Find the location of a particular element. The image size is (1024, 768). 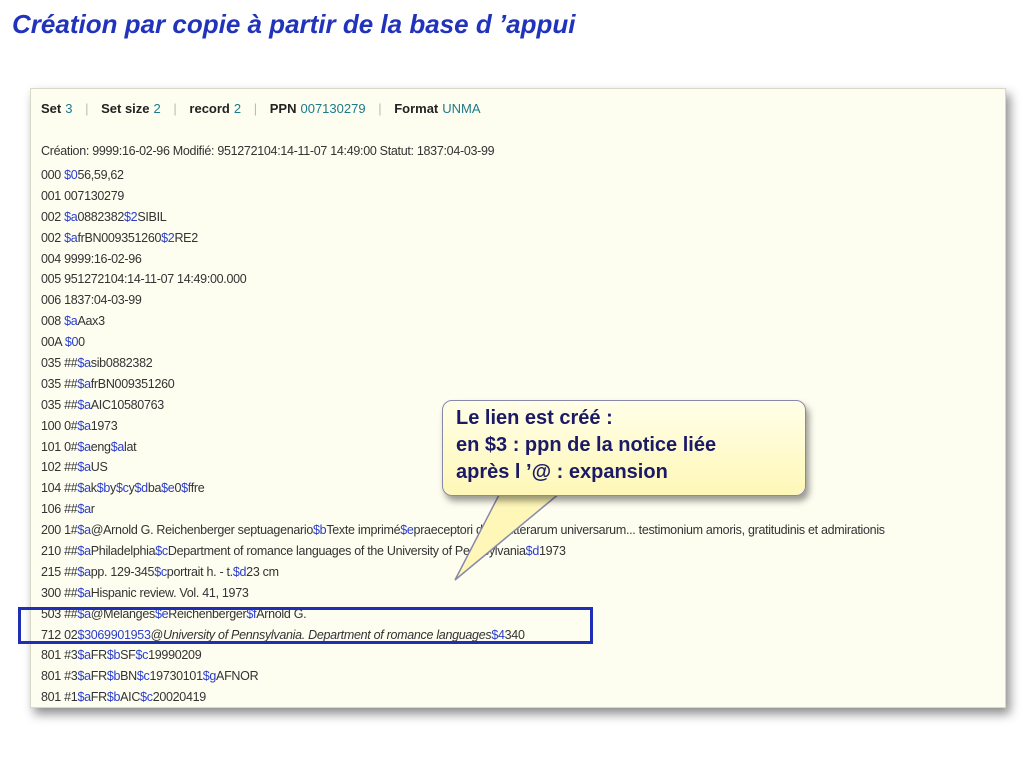

field-text: 20020419 is located at coordinates (179, 697).